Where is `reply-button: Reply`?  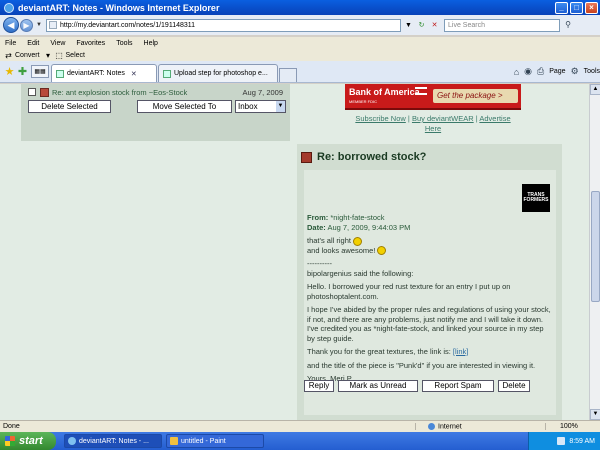
reply-button: Reply is located at coordinates (319, 386).